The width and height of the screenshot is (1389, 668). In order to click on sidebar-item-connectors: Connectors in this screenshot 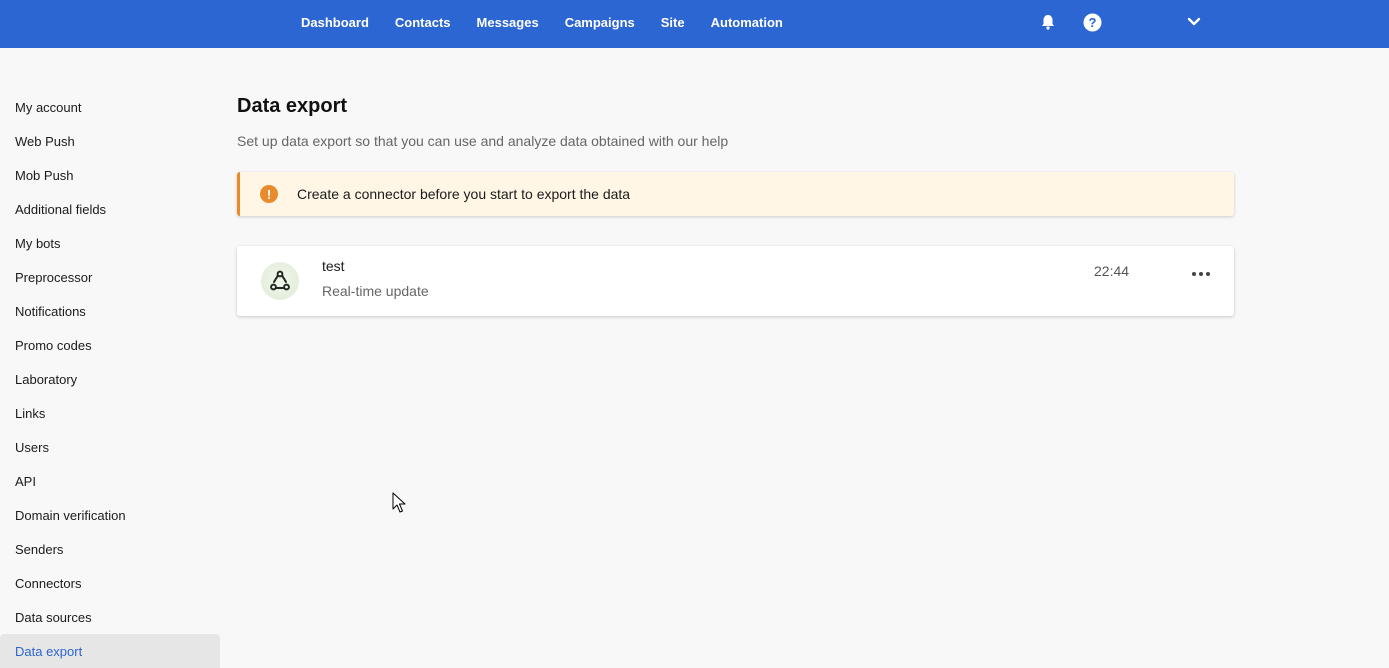, I will do `click(110, 583)`.